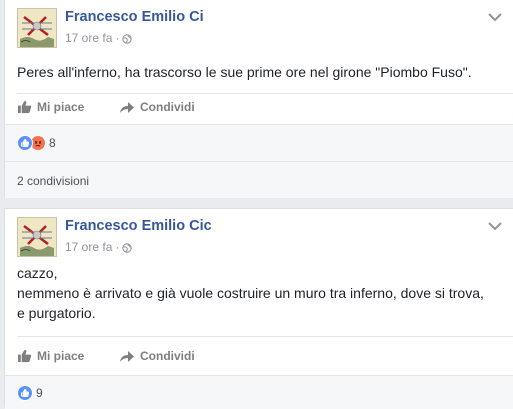  Describe the element at coordinates (259, 392) in the screenshot. I see `post-footer: 9` at that location.